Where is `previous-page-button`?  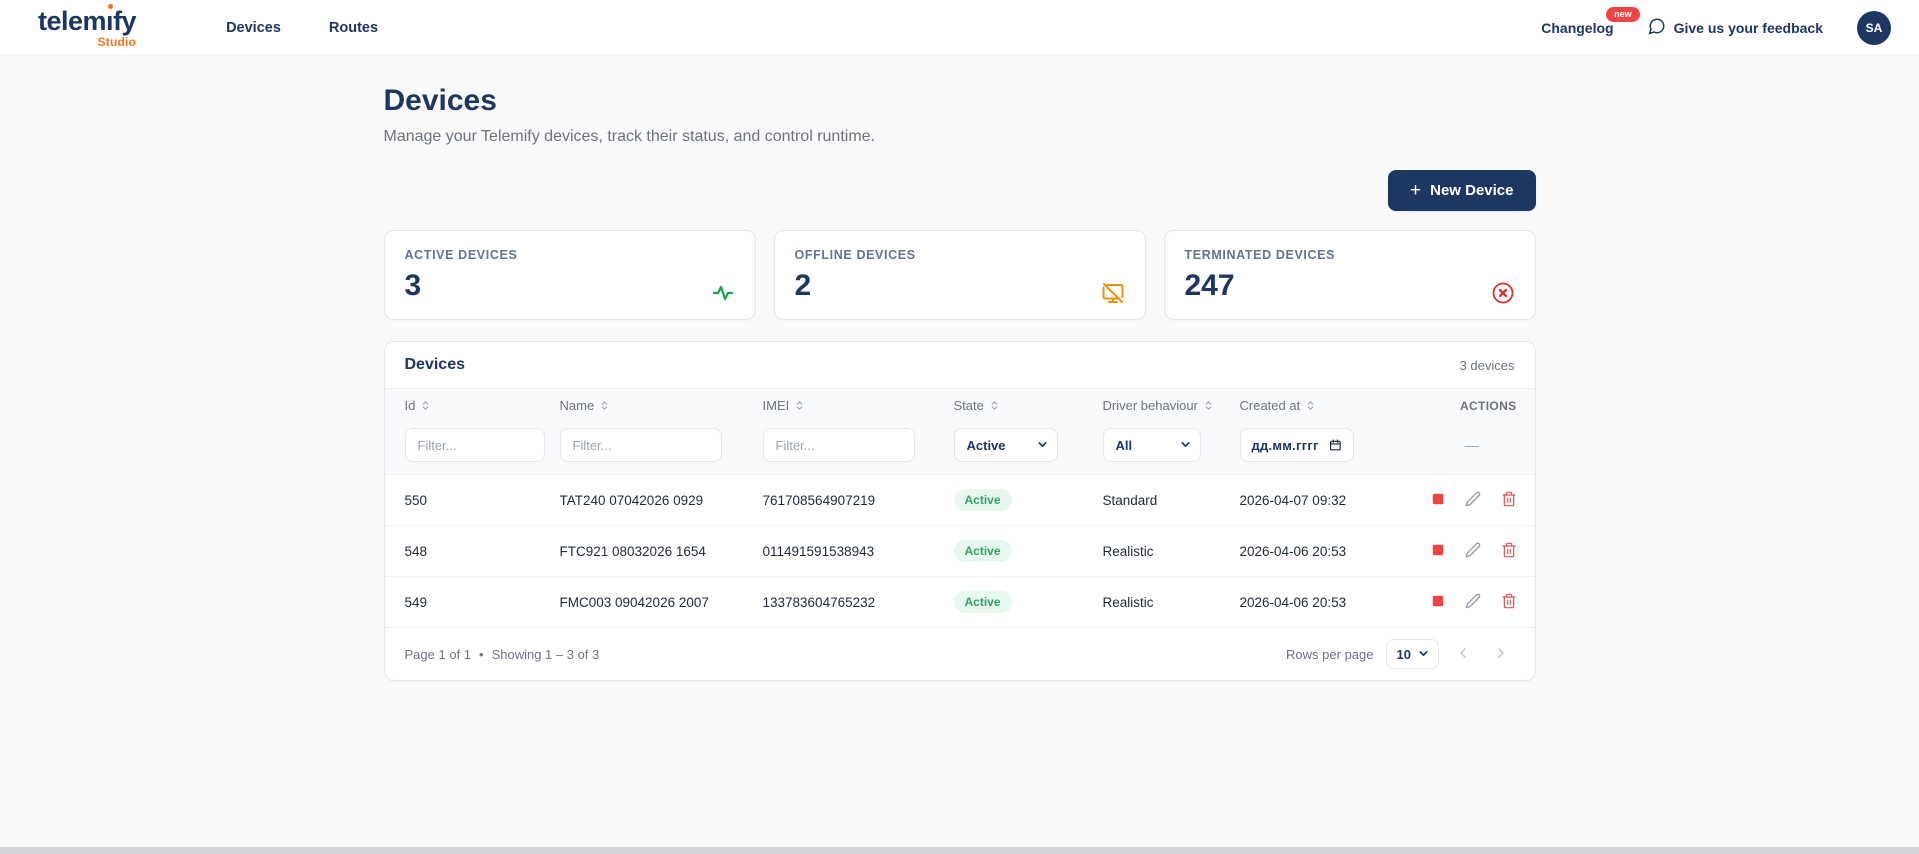
previous-page-button is located at coordinates (1463, 654).